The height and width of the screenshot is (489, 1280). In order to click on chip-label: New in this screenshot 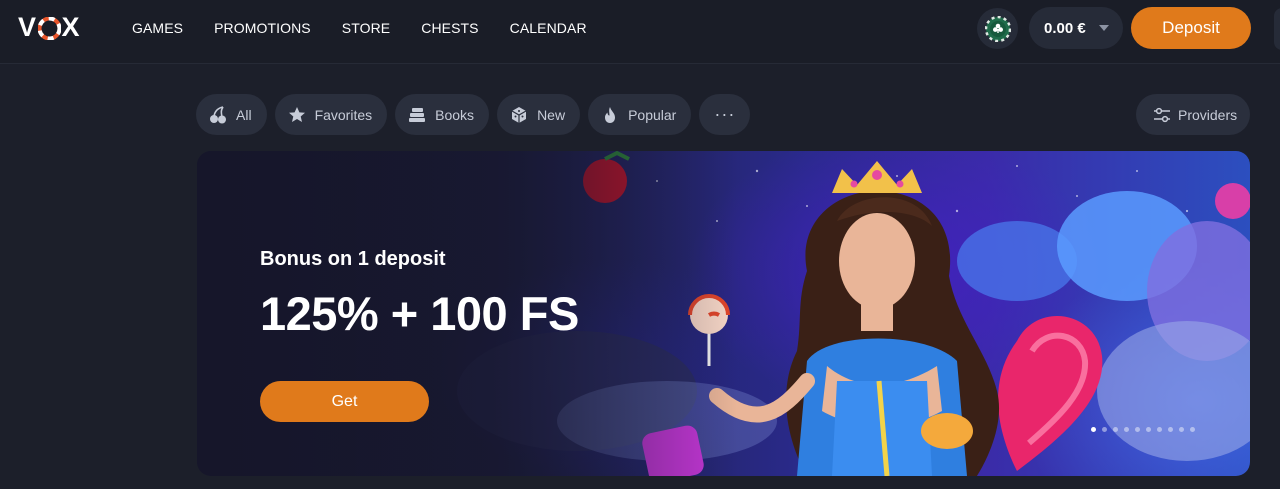, I will do `click(551, 114)`.